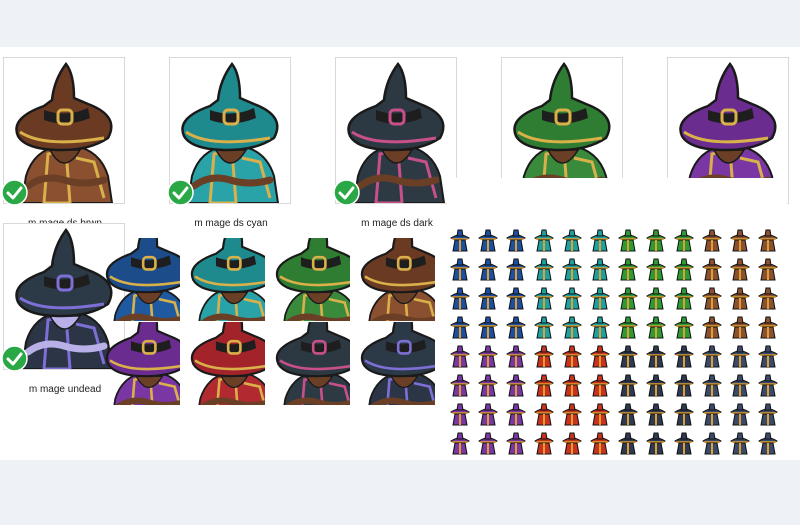 The width and height of the screenshot is (800, 525). Describe the element at coordinates (231, 223) in the screenshot. I see `file-name-label: m mage ds cyan` at that location.